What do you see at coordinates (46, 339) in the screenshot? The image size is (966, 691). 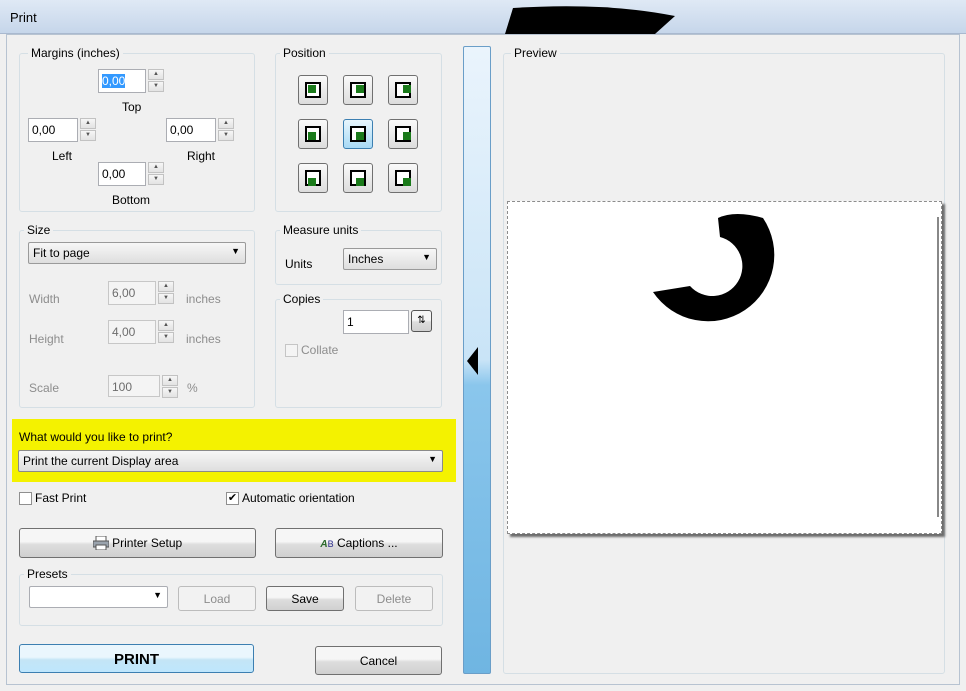 I see `height-label: Height` at bounding box center [46, 339].